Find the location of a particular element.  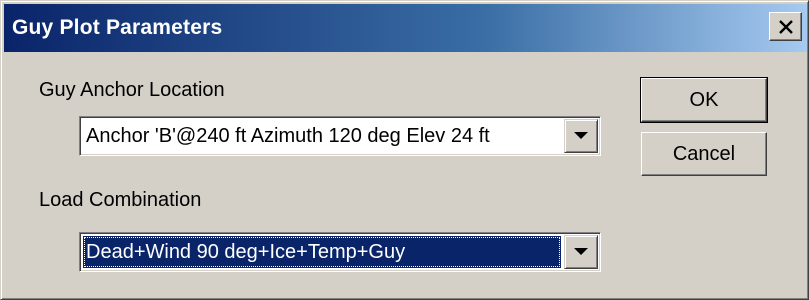

close-icon is located at coordinates (785, 26).